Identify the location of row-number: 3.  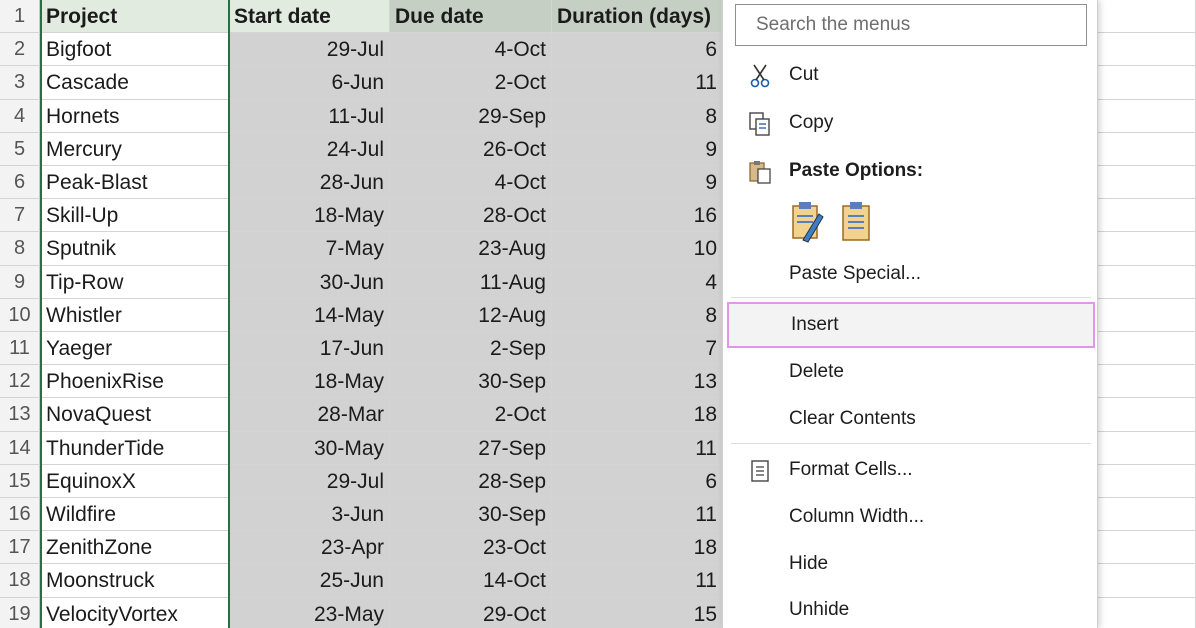
(20, 83).